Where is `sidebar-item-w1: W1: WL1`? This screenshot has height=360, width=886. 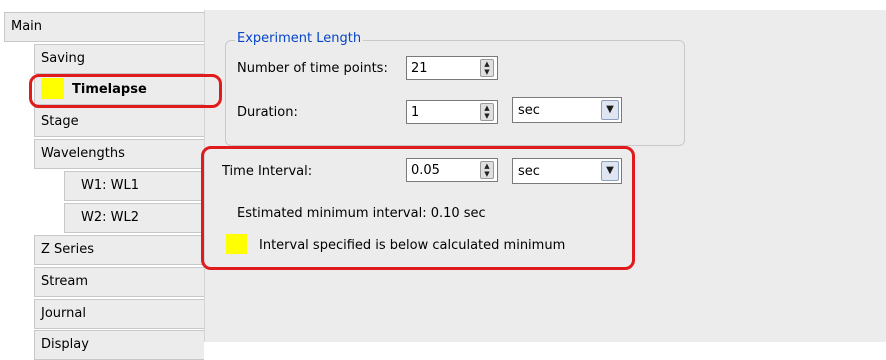
sidebar-item-w1: W1: WL1 is located at coordinates (134, 186).